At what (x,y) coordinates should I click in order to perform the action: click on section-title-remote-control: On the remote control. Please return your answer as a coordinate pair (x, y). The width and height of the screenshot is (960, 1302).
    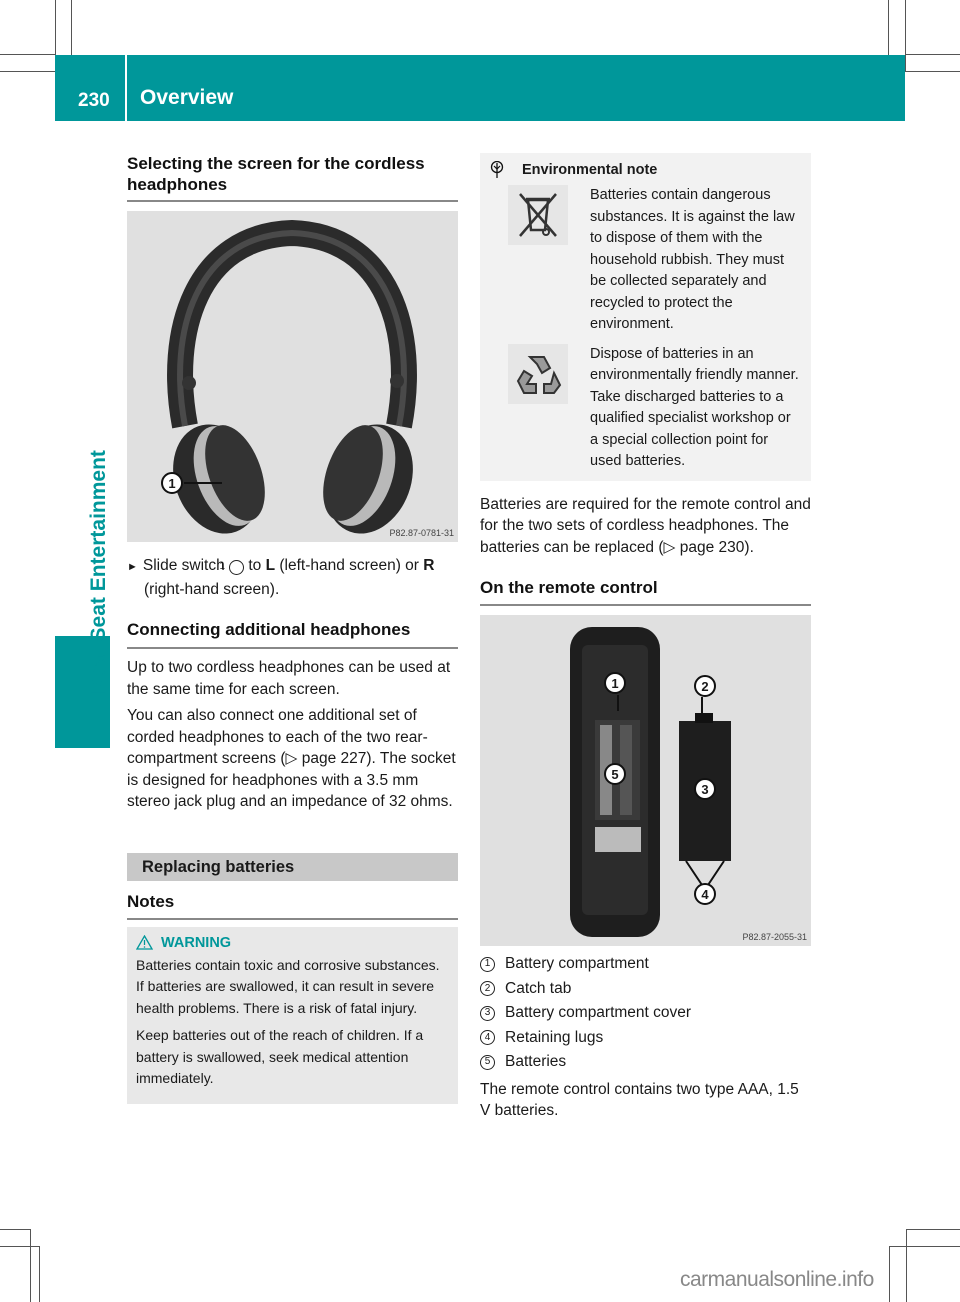
    Looking at the image, I should click on (569, 587).